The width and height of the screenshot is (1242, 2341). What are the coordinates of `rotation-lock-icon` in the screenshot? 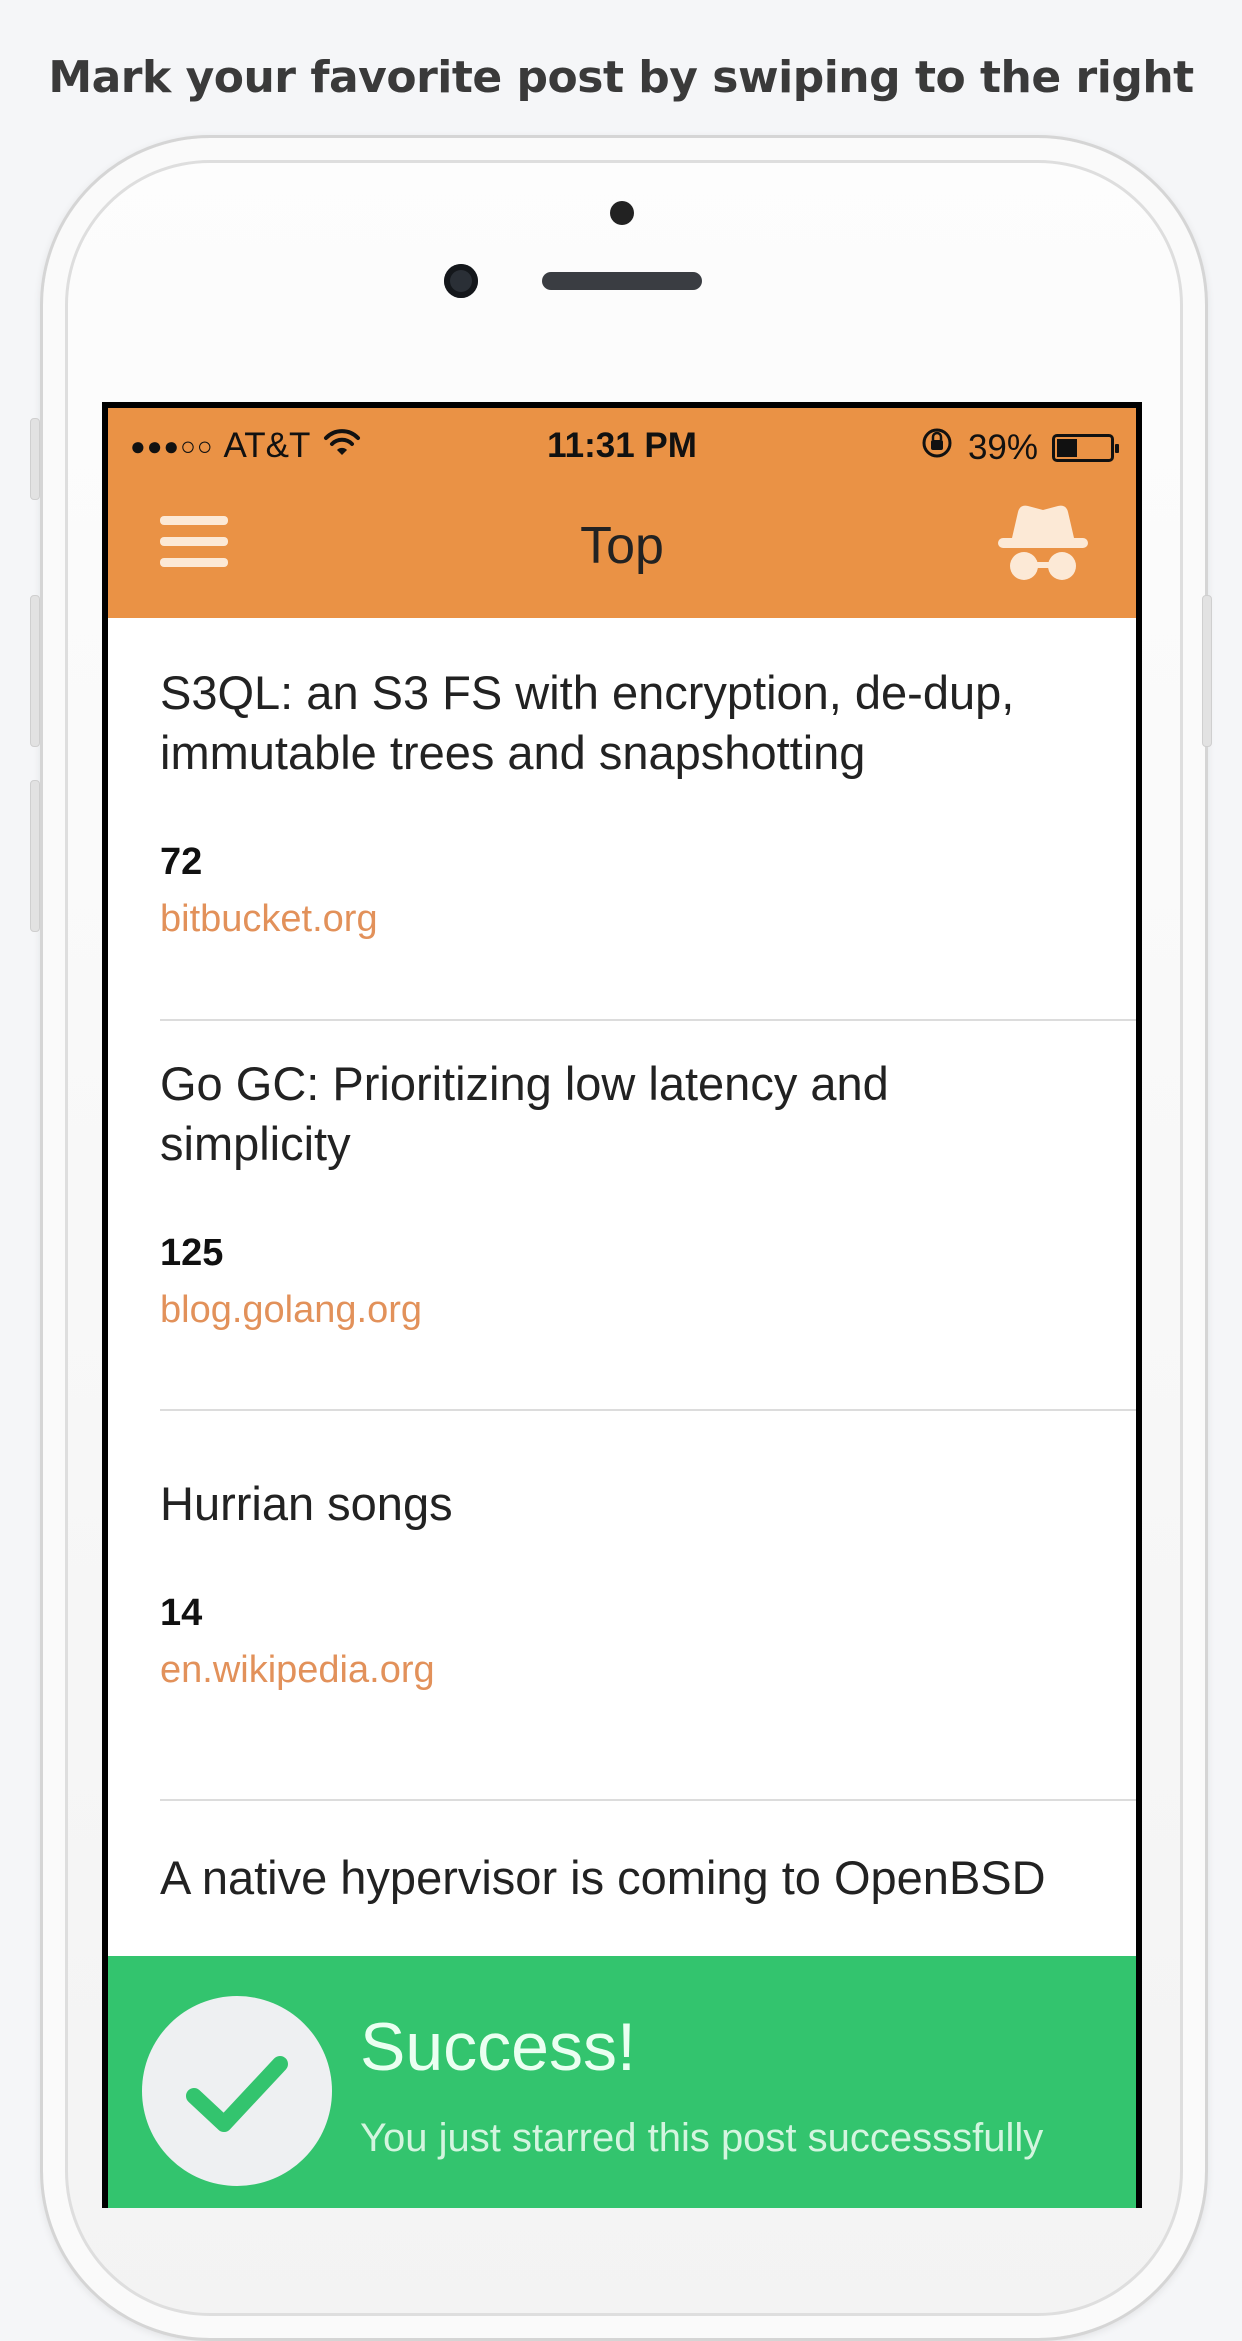 It's located at (937, 447).